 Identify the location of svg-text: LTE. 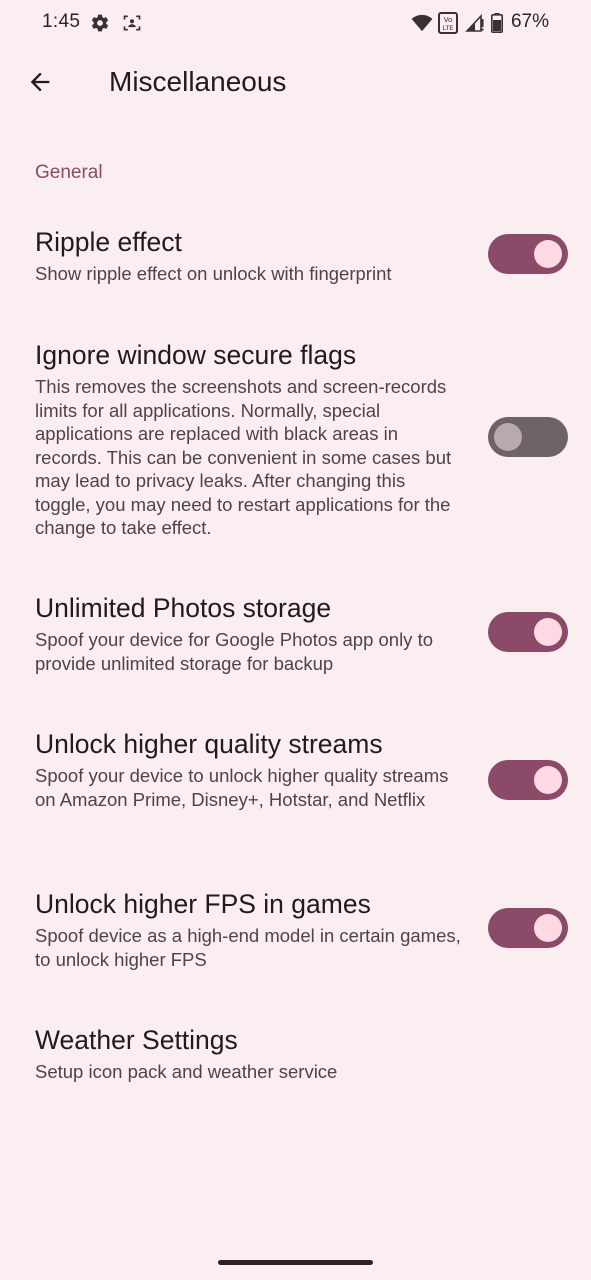
(448, 28).